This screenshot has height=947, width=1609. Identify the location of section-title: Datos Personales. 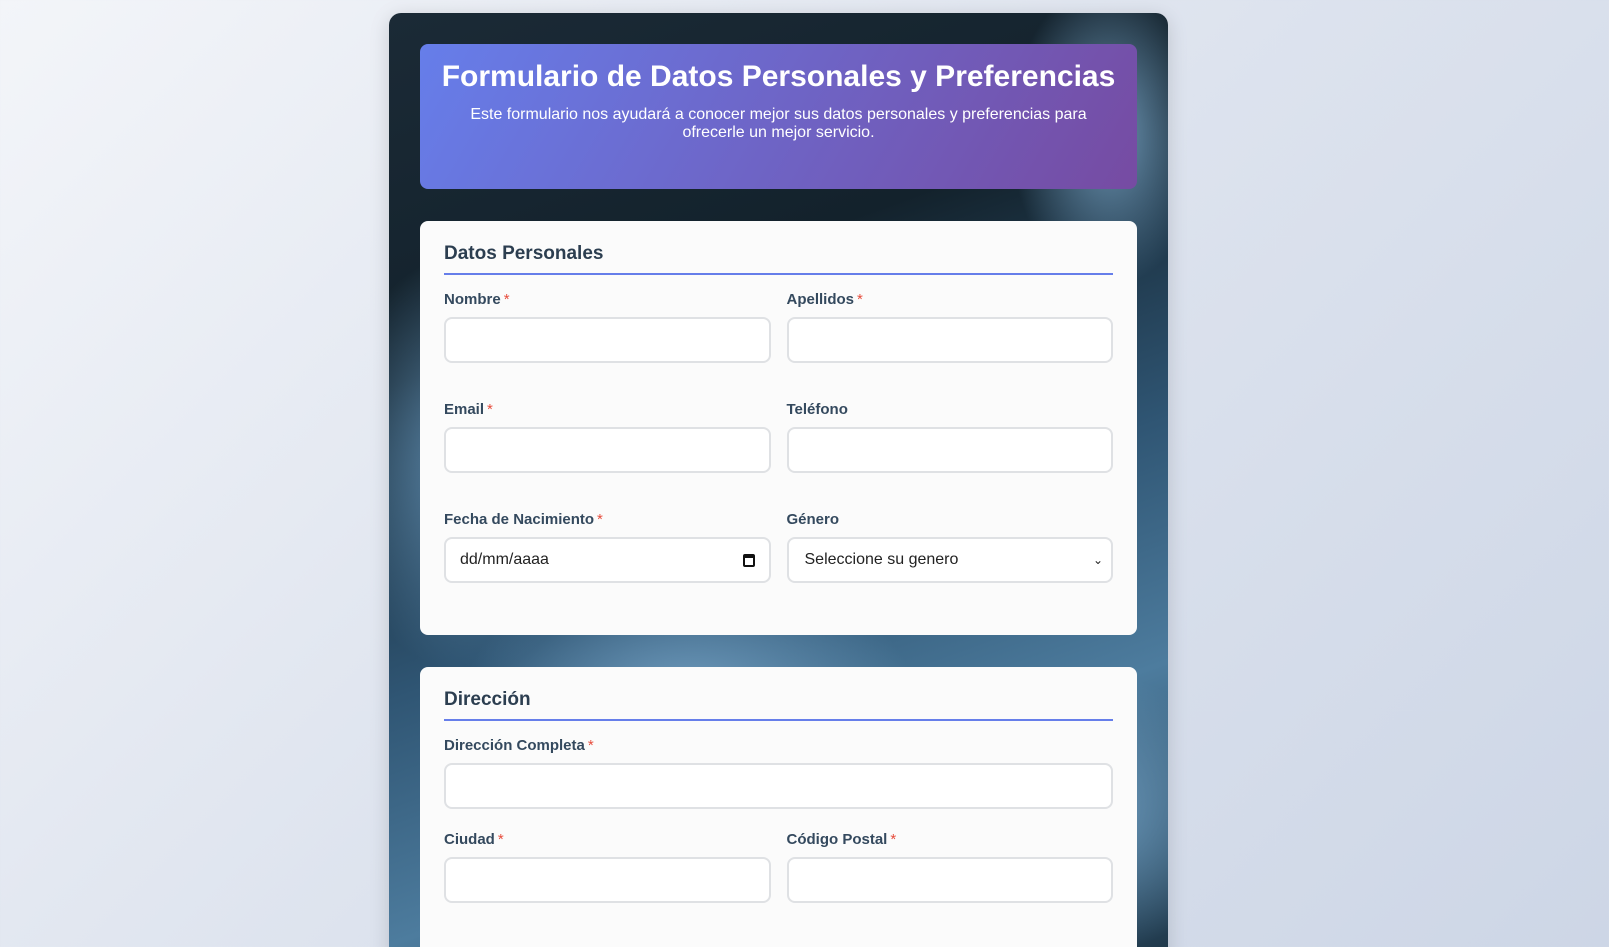
(778, 259).